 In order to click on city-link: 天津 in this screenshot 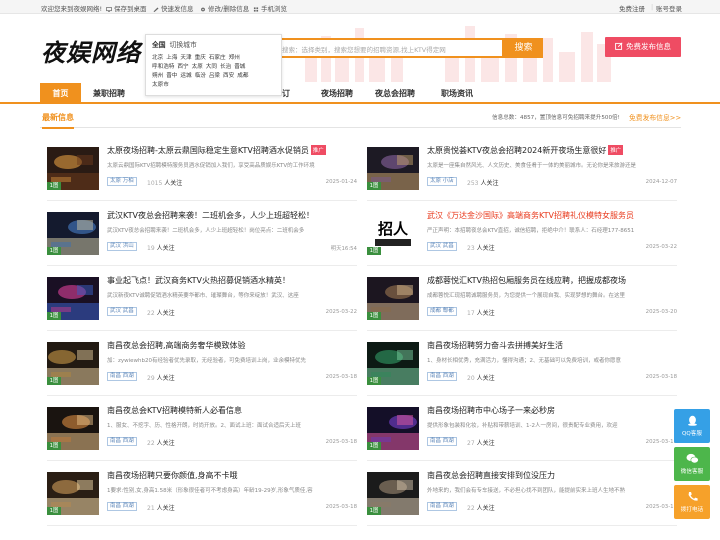, I will do `click(185, 58)`.